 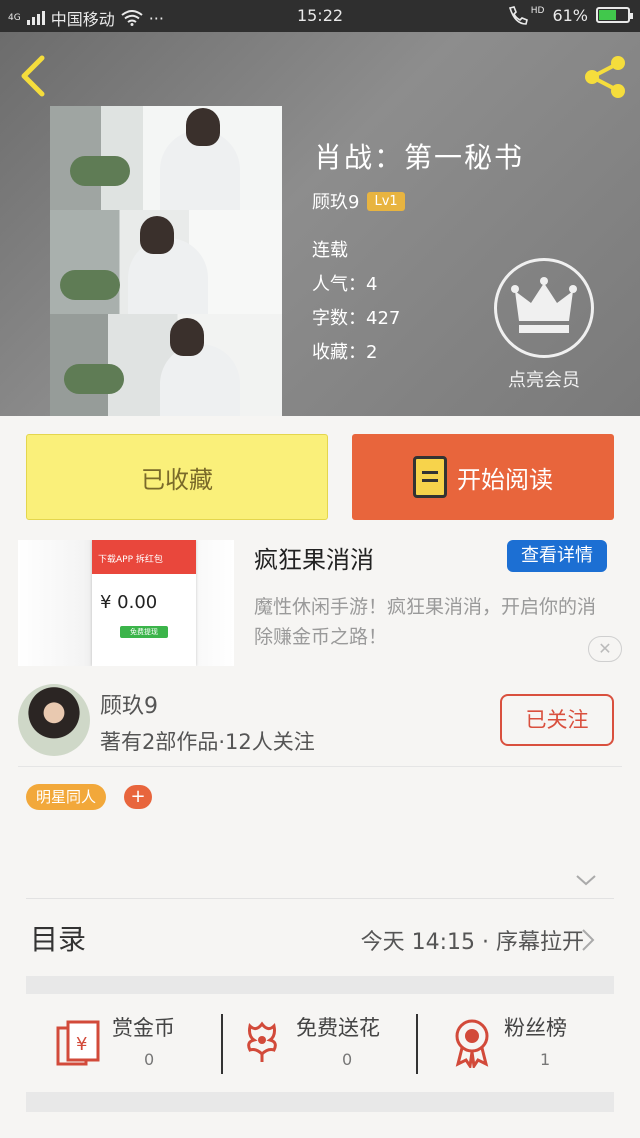 I want to click on hd-label: HD, so click(x=537, y=11).